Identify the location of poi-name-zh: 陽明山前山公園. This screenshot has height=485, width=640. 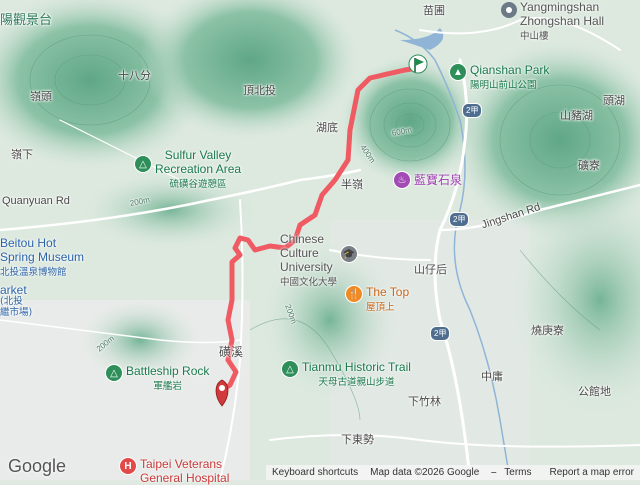
(503, 85).